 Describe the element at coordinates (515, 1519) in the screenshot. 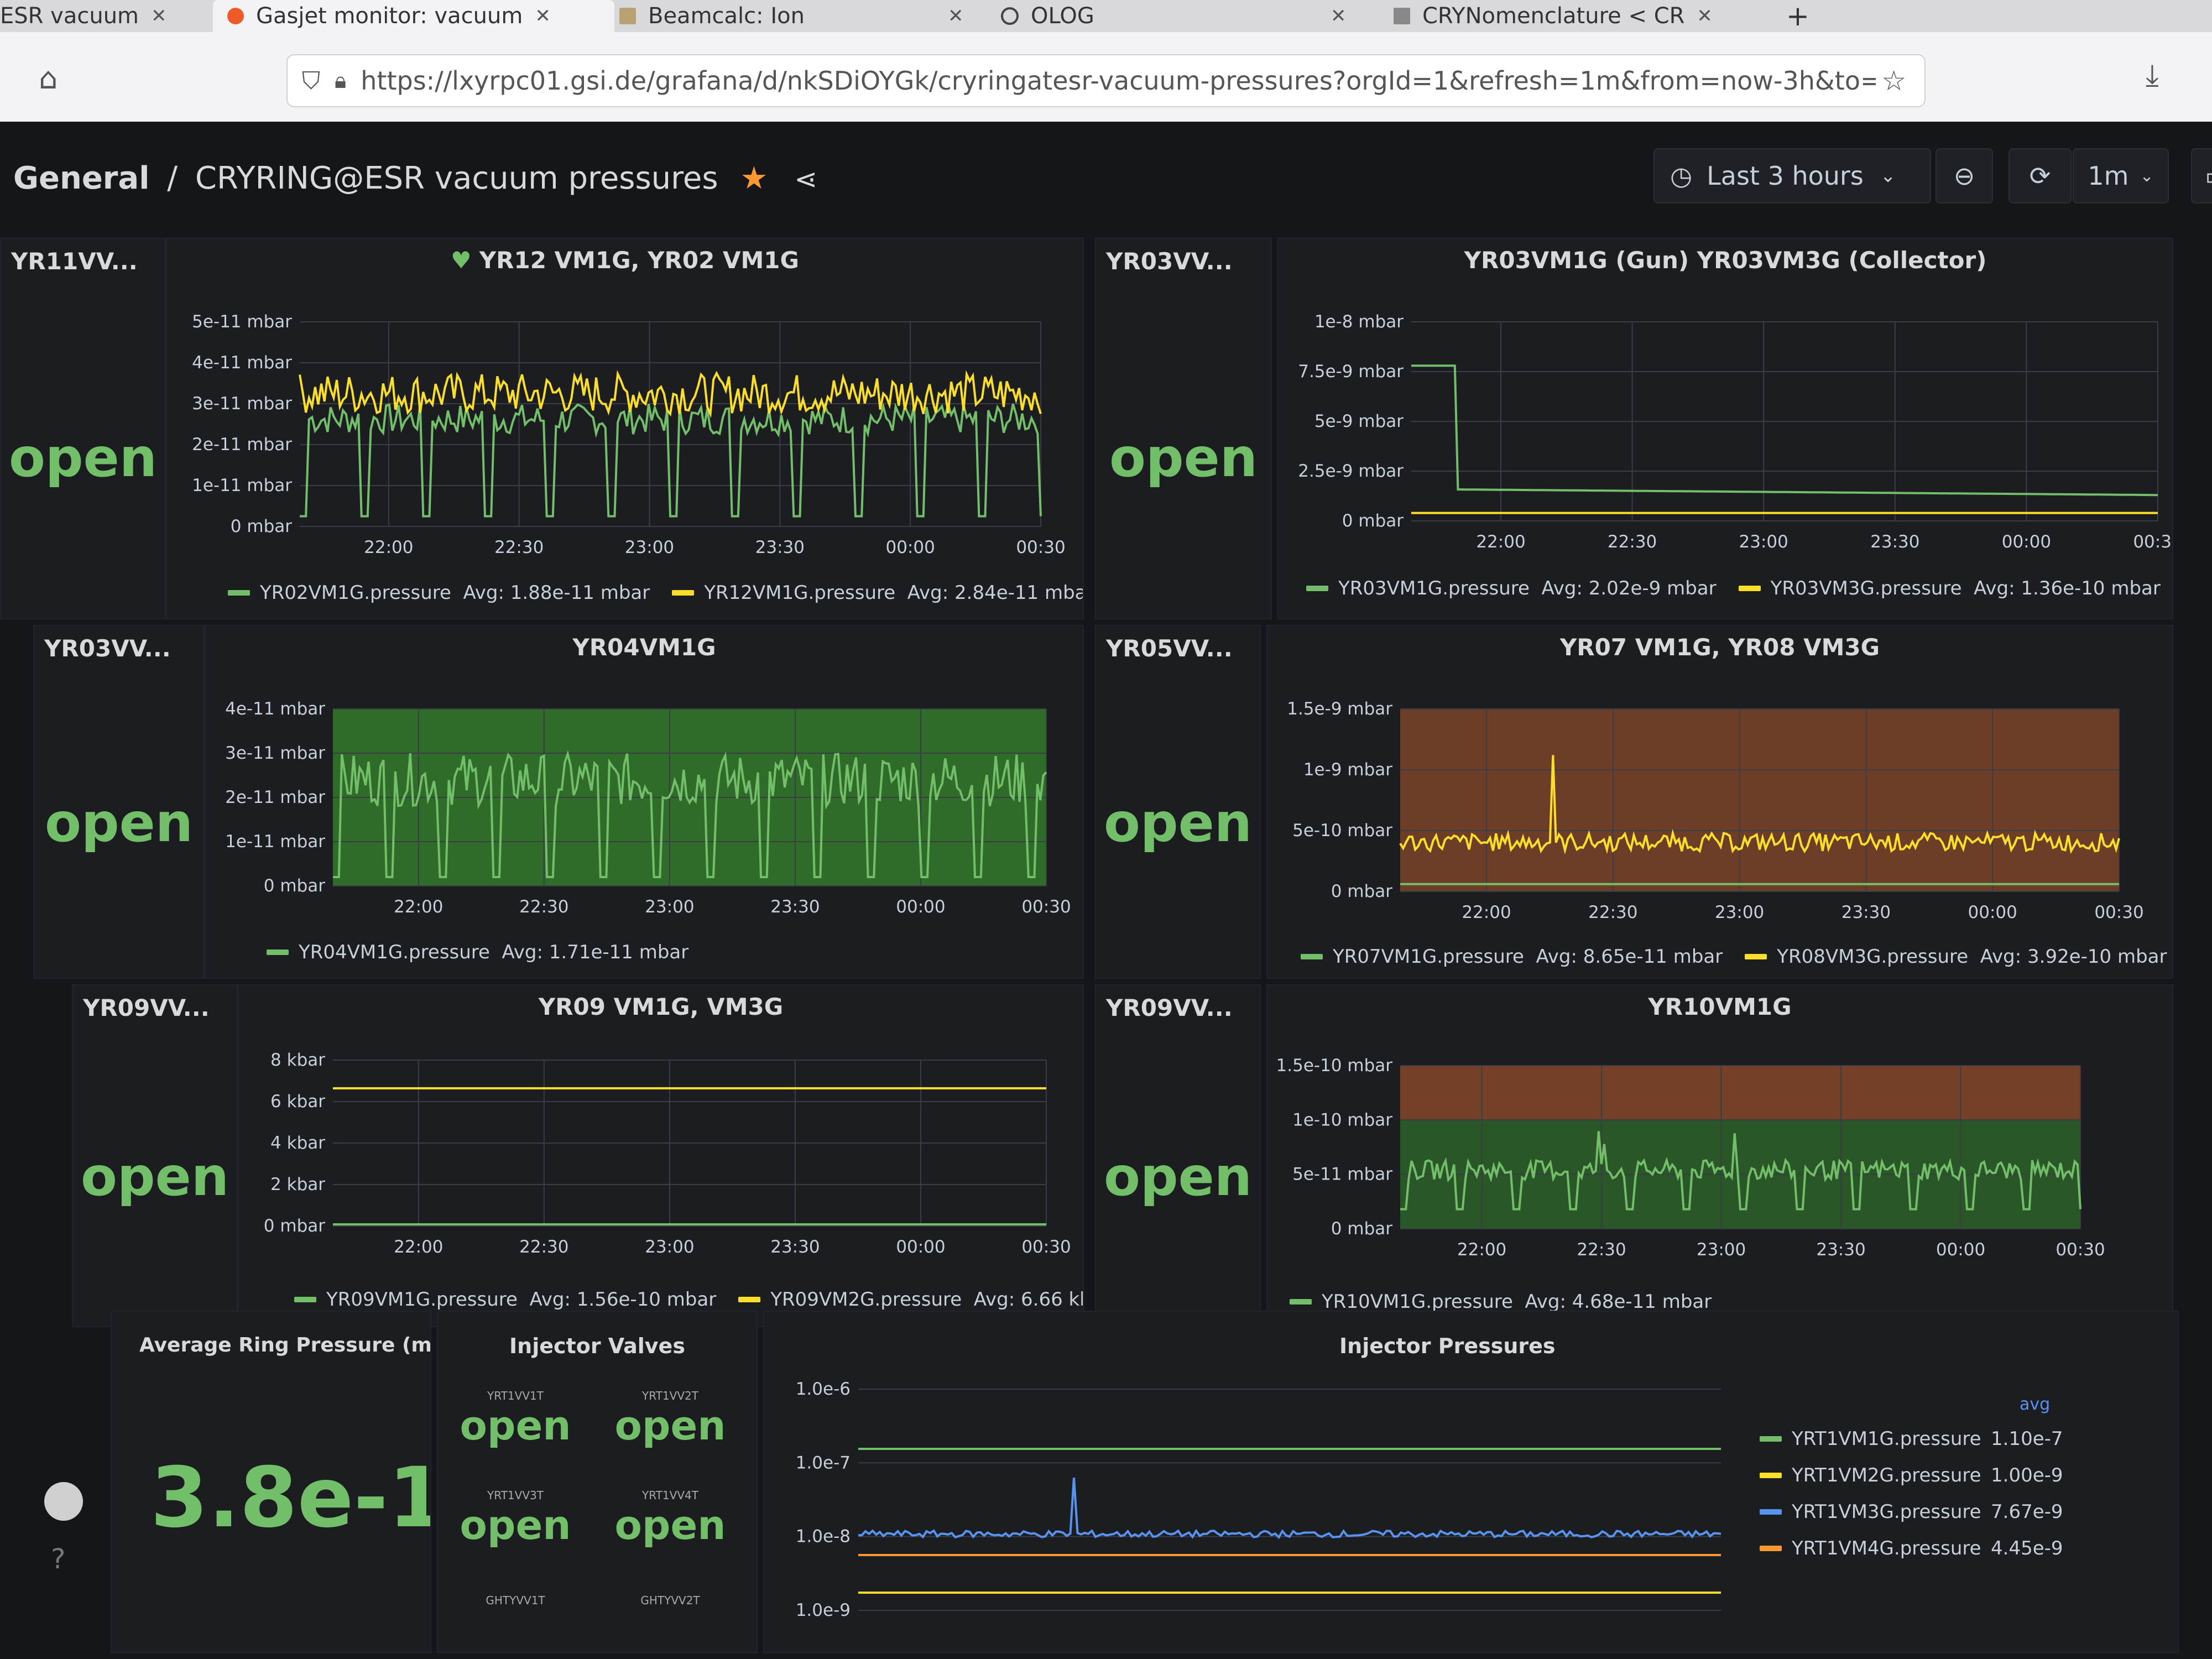

I see `valve-stat: YRT1VV3T open` at that location.